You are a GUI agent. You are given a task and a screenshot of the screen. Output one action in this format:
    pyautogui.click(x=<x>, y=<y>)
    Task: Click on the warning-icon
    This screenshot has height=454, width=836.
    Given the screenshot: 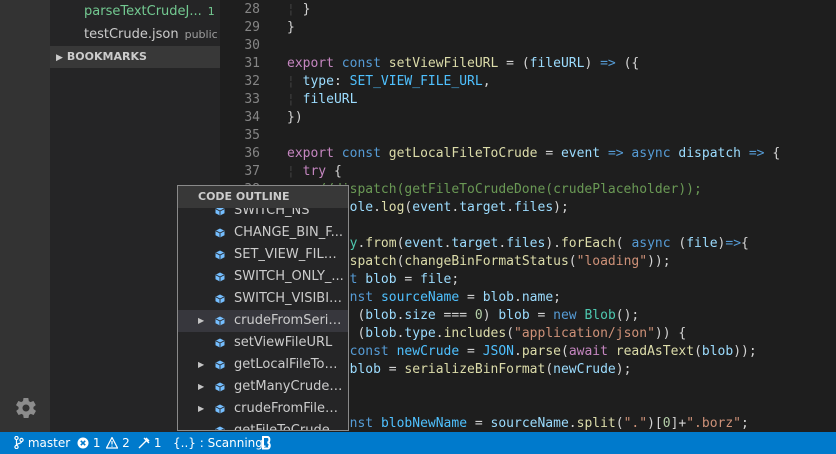 What is the action you would take?
    pyautogui.click(x=112, y=442)
    